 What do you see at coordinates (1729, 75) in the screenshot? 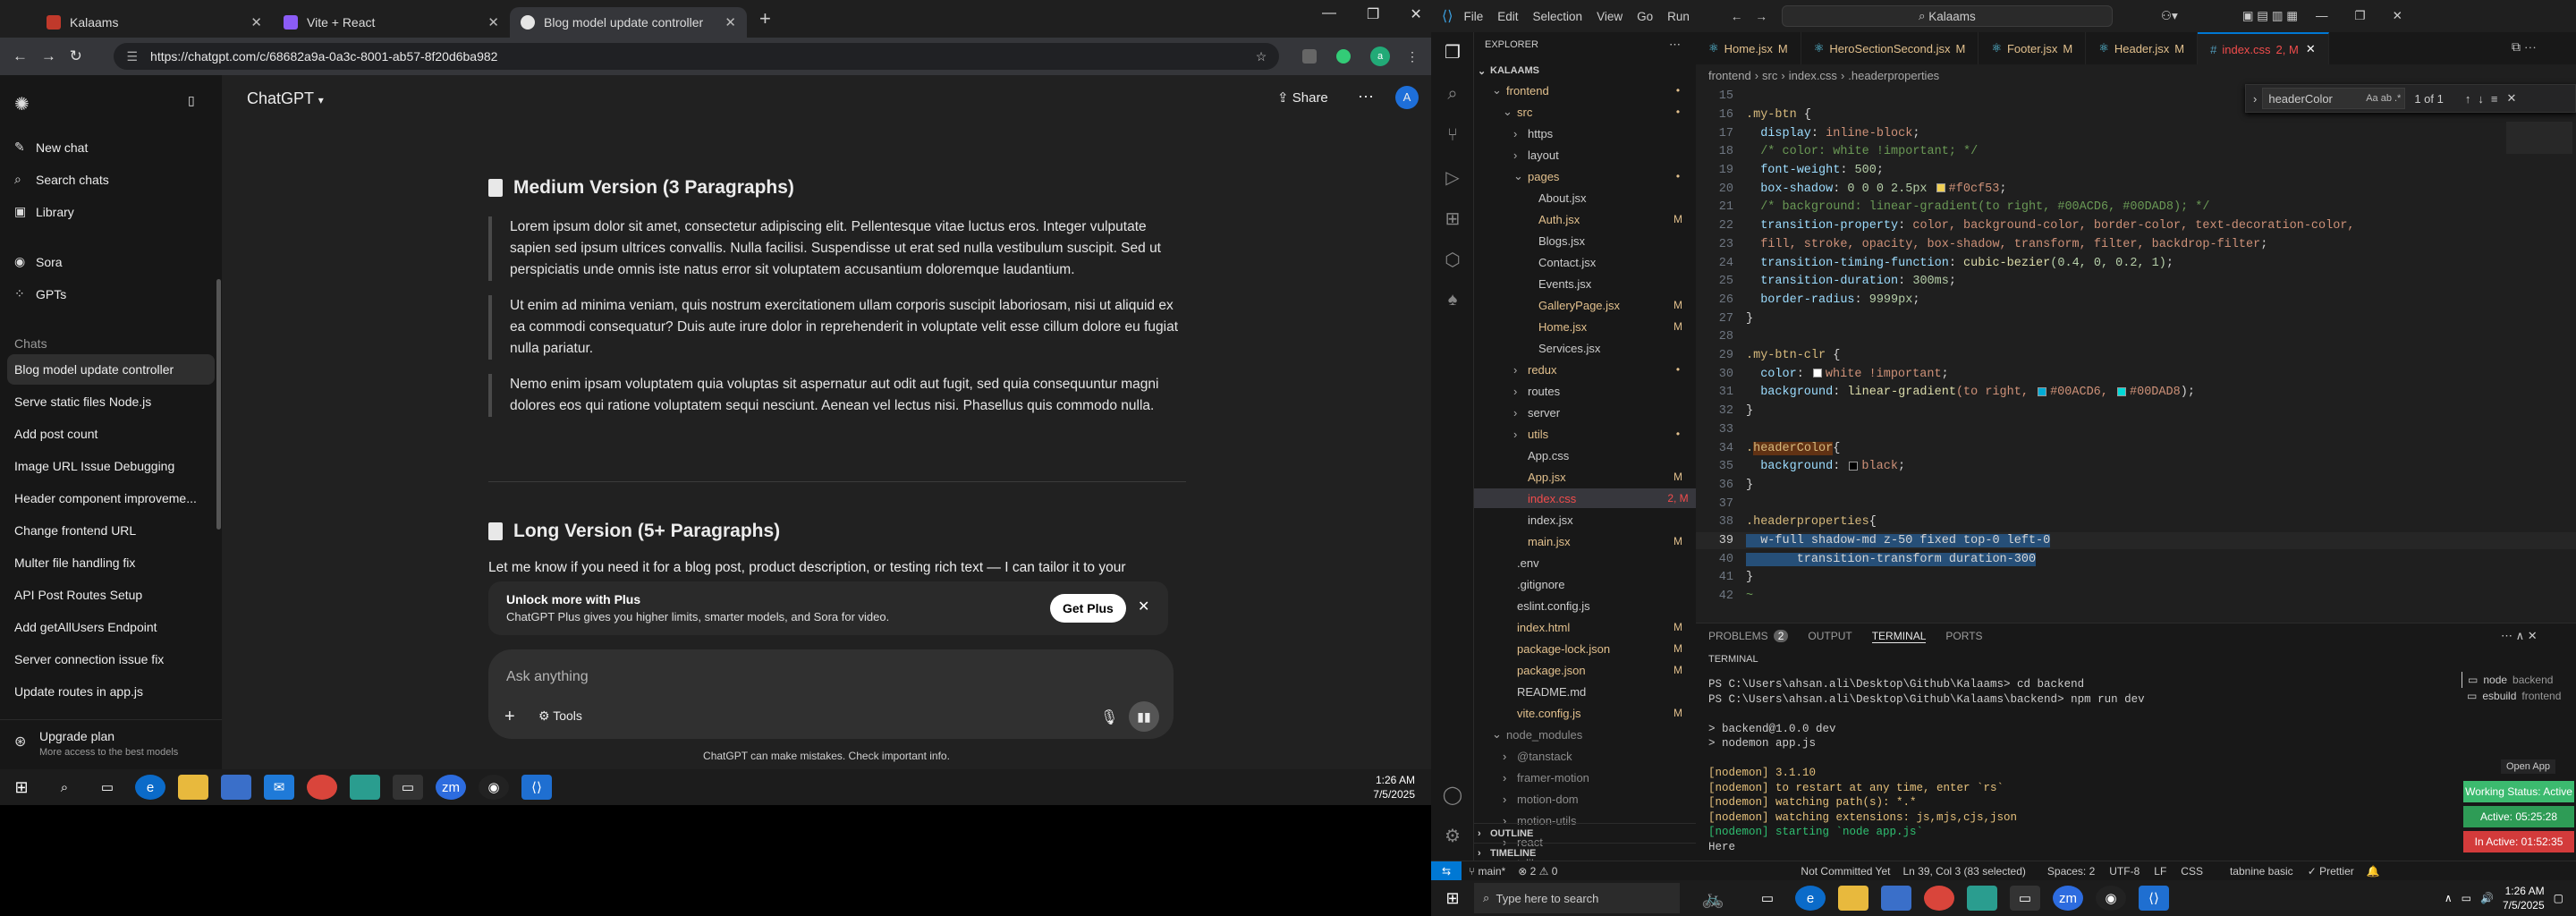
I see `breadcrumb-item: frontend` at bounding box center [1729, 75].